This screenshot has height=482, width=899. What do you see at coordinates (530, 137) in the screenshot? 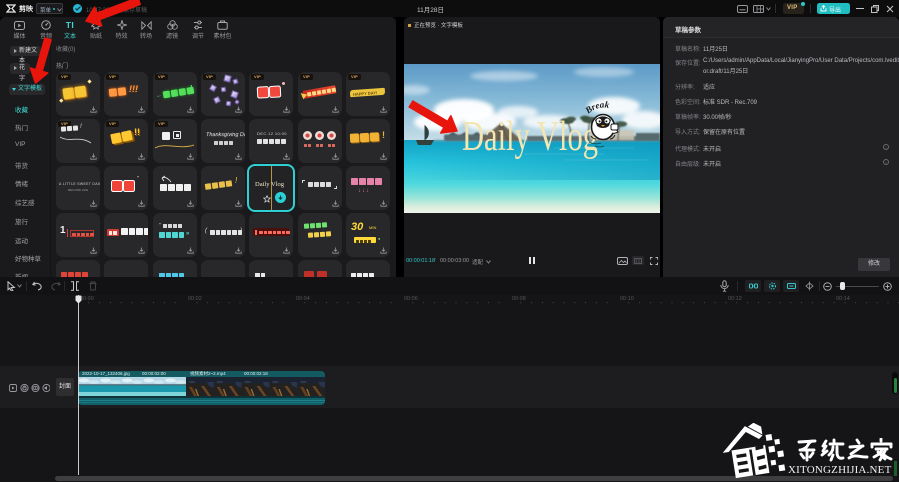
I see `svg-text: Daily Vlog` at bounding box center [530, 137].